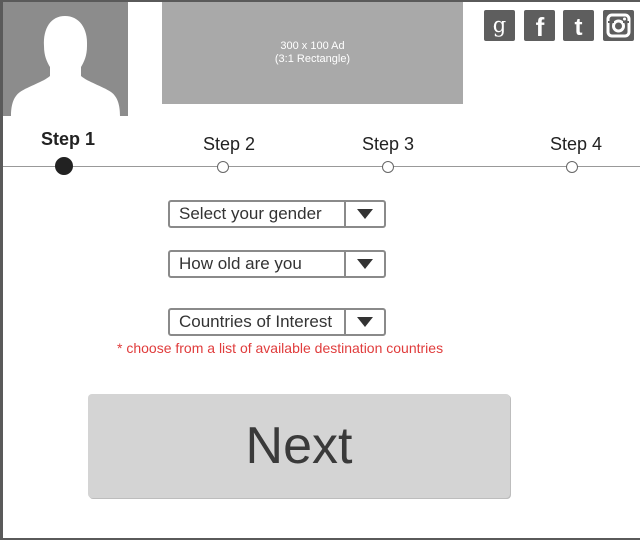 This screenshot has height=540, width=640. I want to click on svg-text: t, so click(579, 27).